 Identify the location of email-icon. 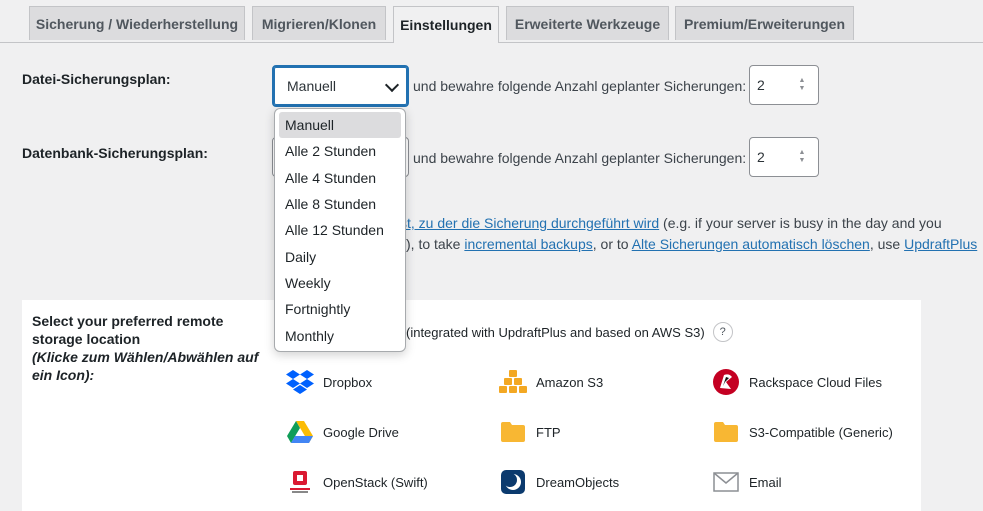
(726, 482).